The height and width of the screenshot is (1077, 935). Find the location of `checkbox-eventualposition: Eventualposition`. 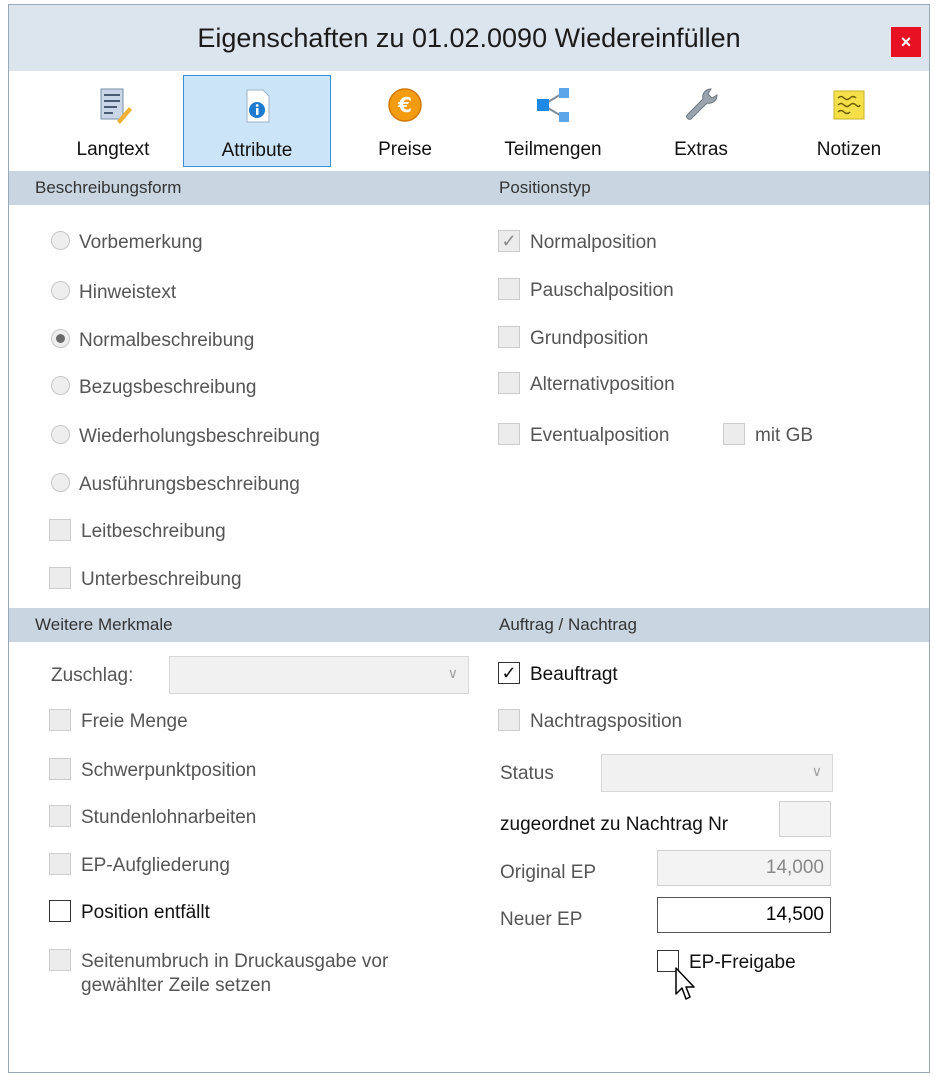

checkbox-eventualposition: Eventualposition is located at coordinates (583, 436).